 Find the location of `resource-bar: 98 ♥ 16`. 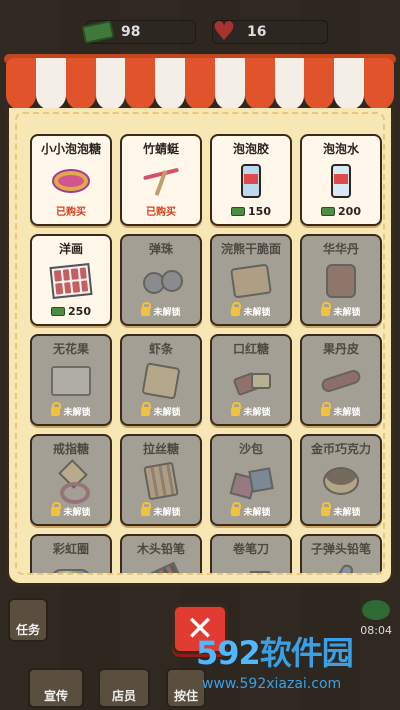

resource-bar: 98 ♥ 16 is located at coordinates (200, 32).